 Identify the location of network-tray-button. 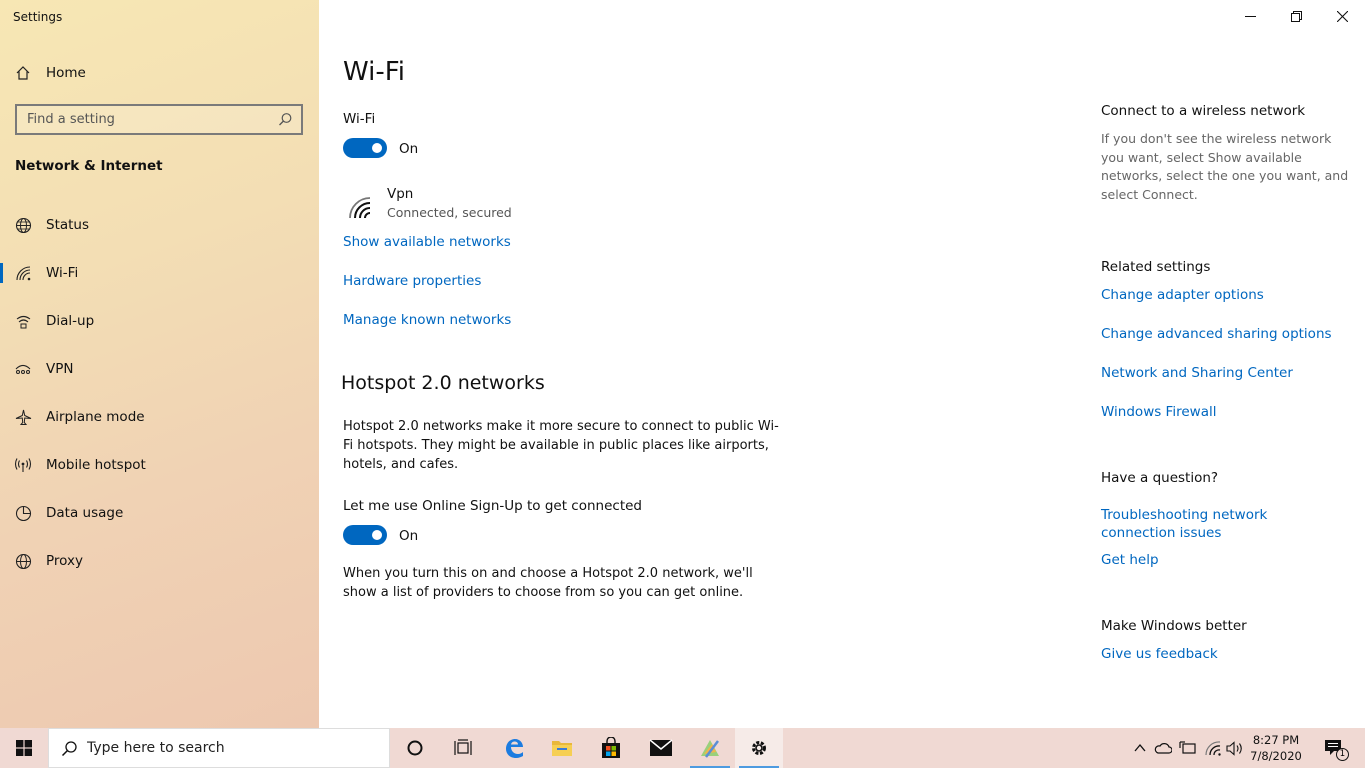
(1213, 748).